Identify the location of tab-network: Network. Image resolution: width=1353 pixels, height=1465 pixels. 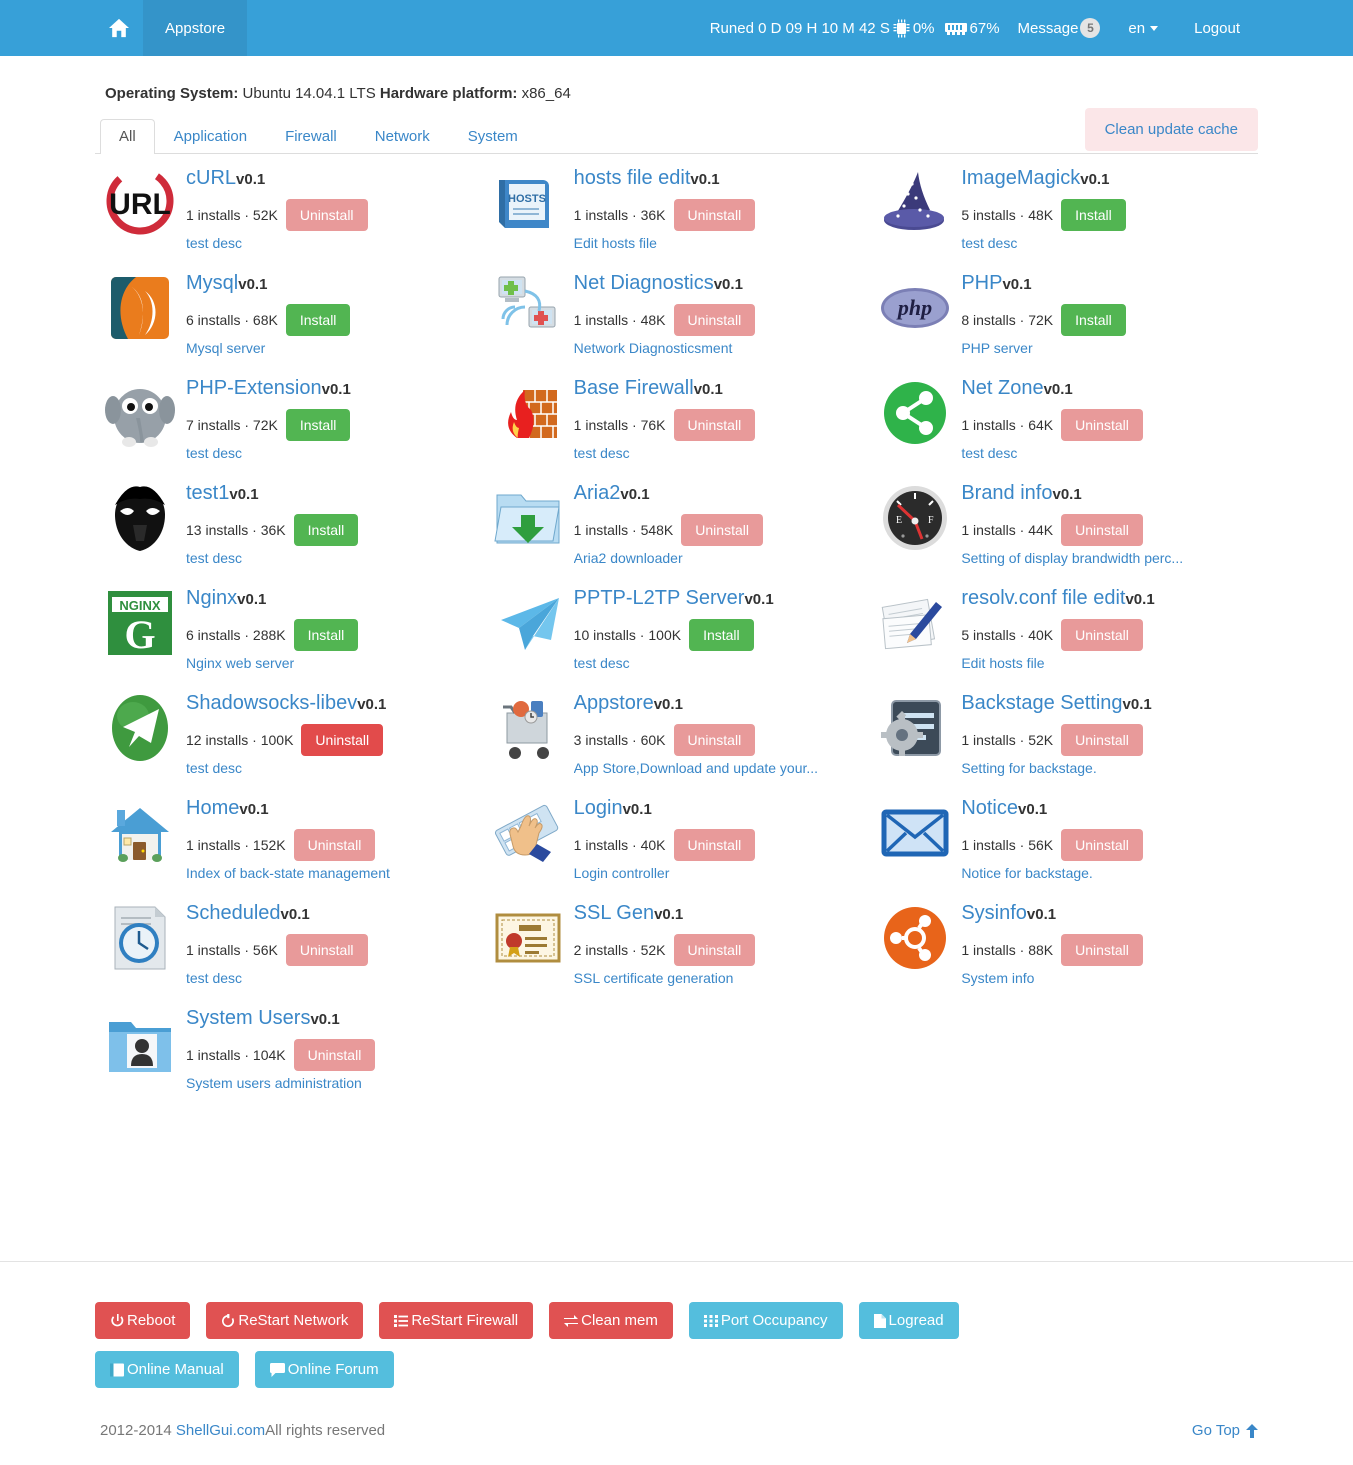
(402, 137).